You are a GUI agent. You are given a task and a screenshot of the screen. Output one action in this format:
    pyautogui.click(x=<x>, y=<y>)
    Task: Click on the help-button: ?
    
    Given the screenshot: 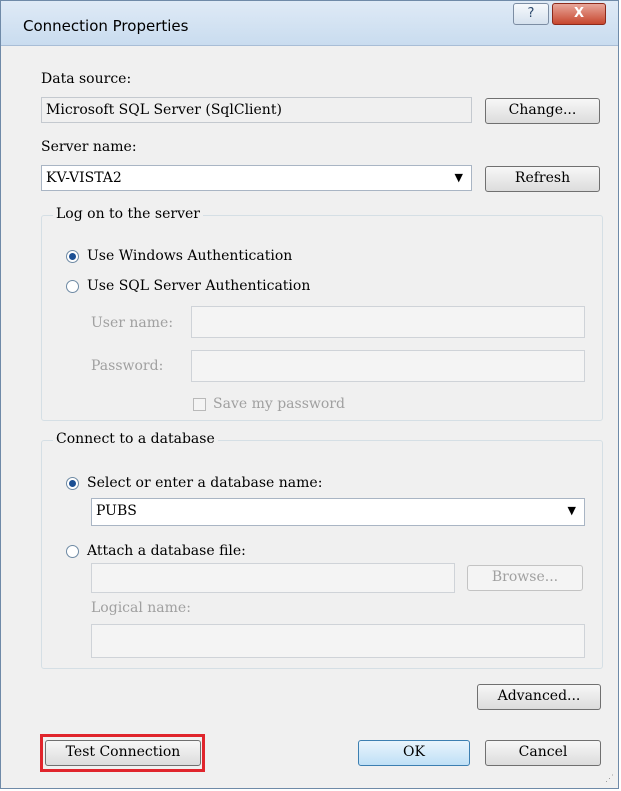 What is the action you would take?
    pyautogui.click(x=531, y=14)
    